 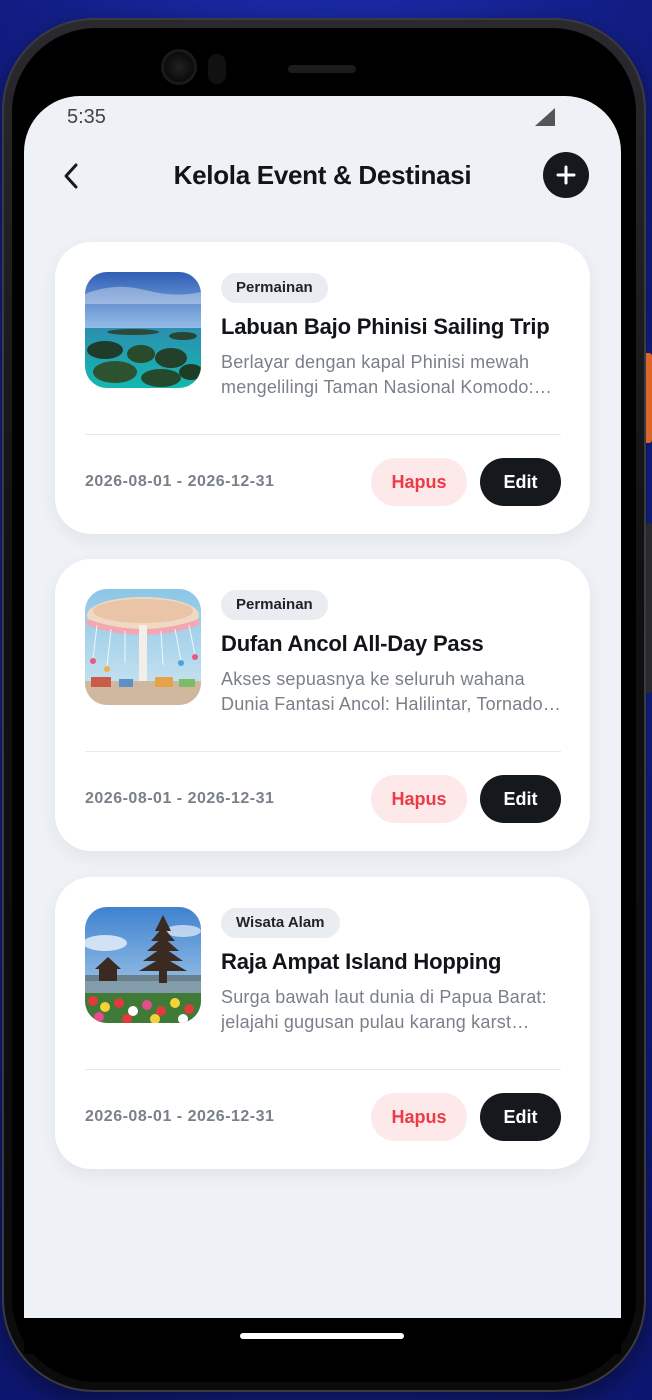 I want to click on plus-icon, so click(x=566, y=175).